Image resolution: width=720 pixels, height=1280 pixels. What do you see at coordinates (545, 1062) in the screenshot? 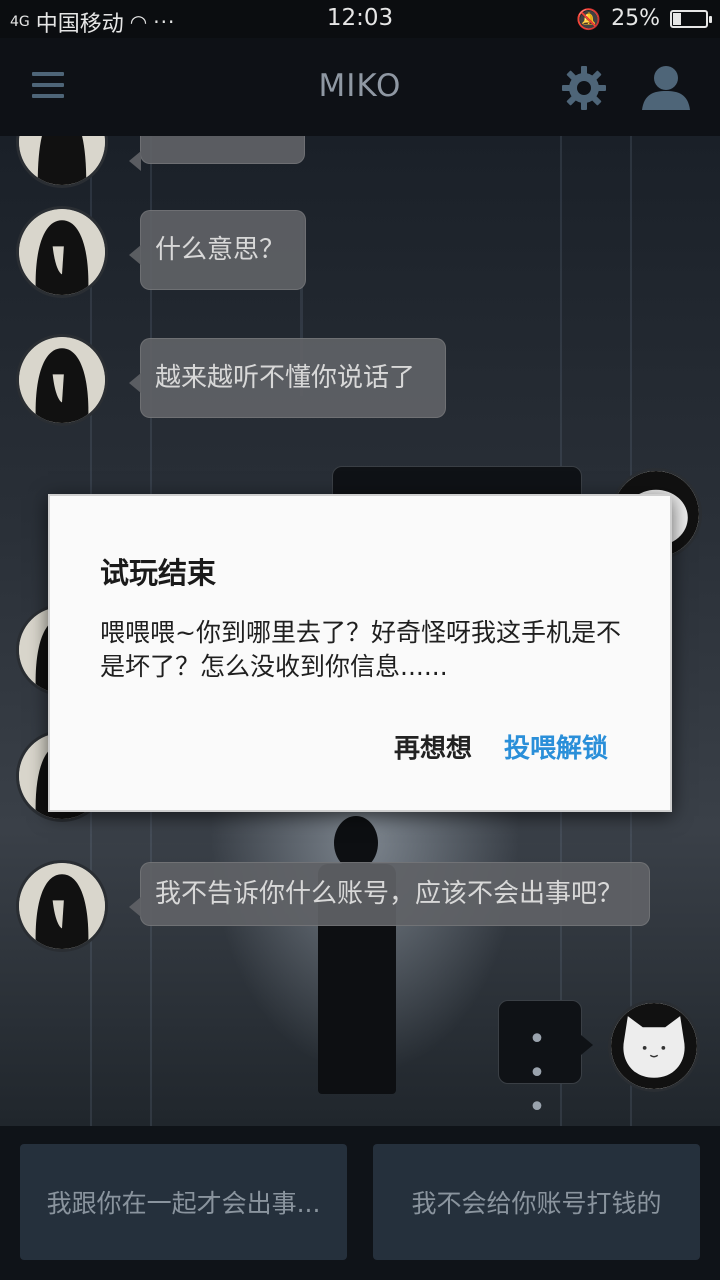
I see `typing-indicator: • • •` at bounding box center [545, 1062].